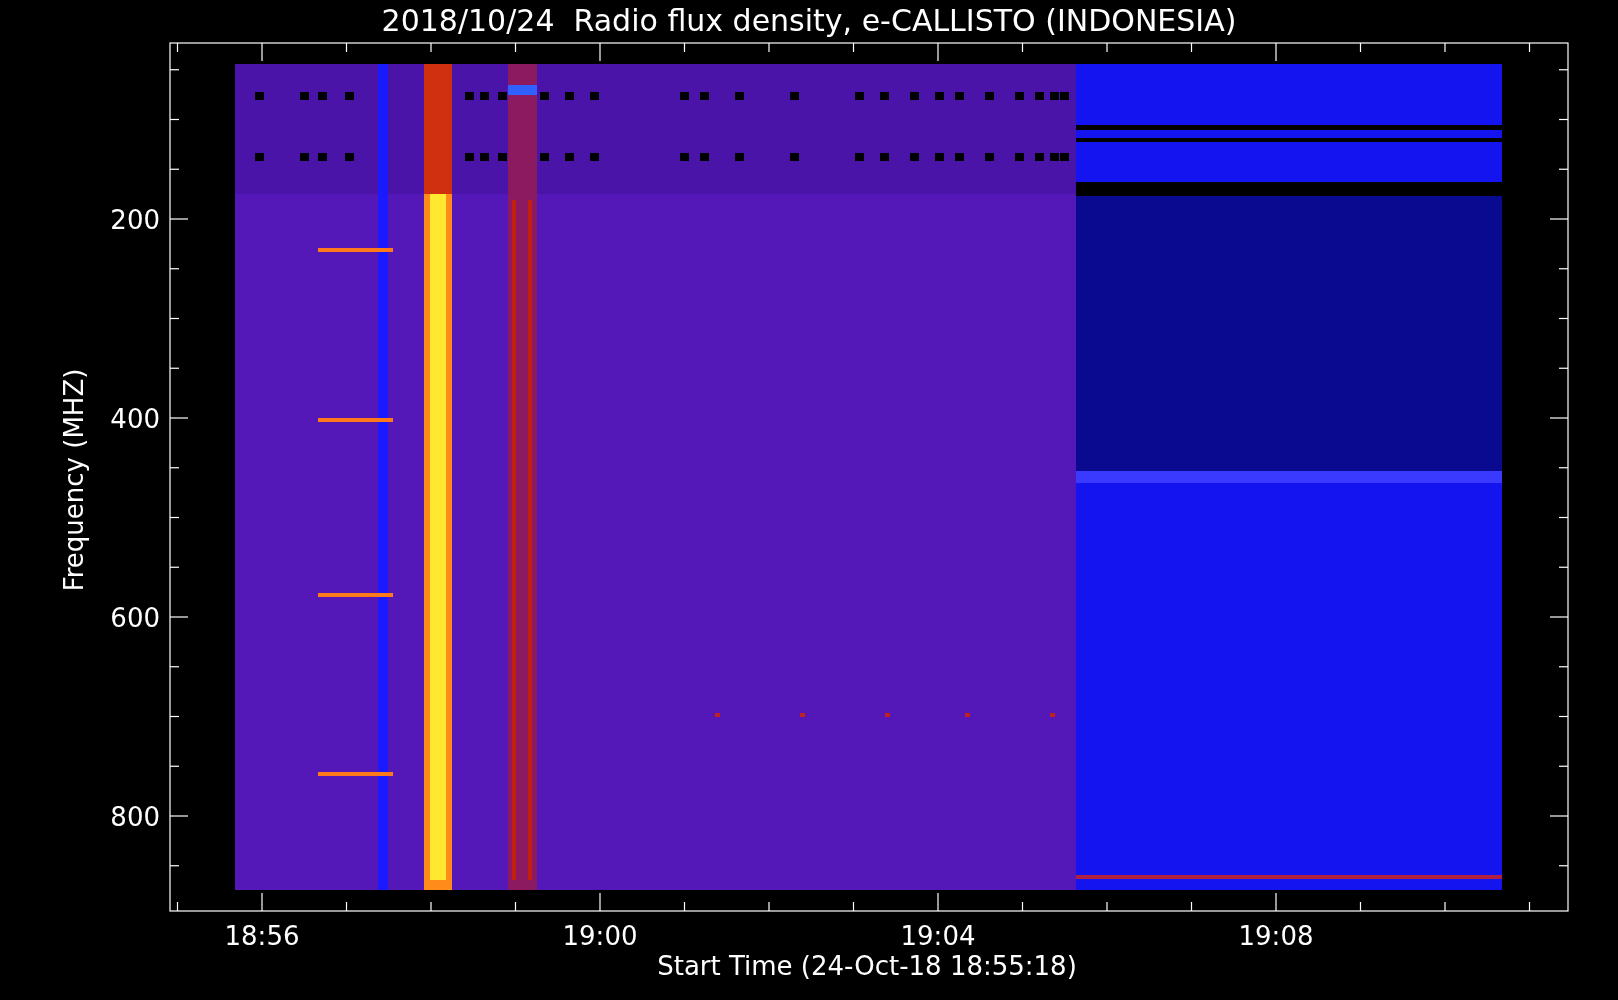 This screenshot has width=1618, height=1000. I want to click on x-tick-label: 19:00, so click(600, 936).